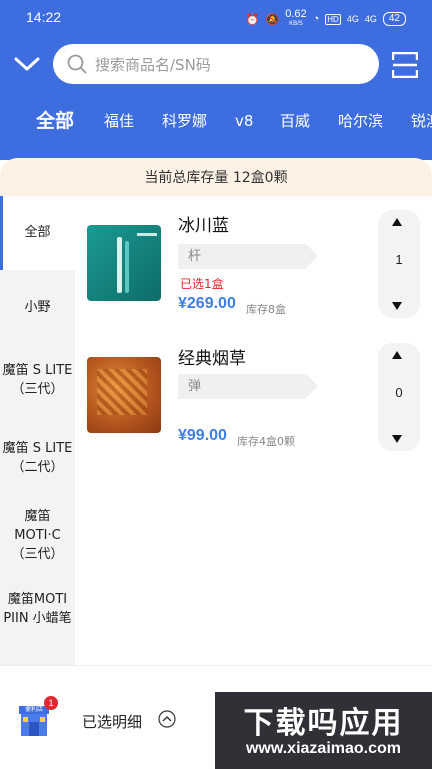  I want to click on watermark-title: 下载吗应用, so click(323, 723).